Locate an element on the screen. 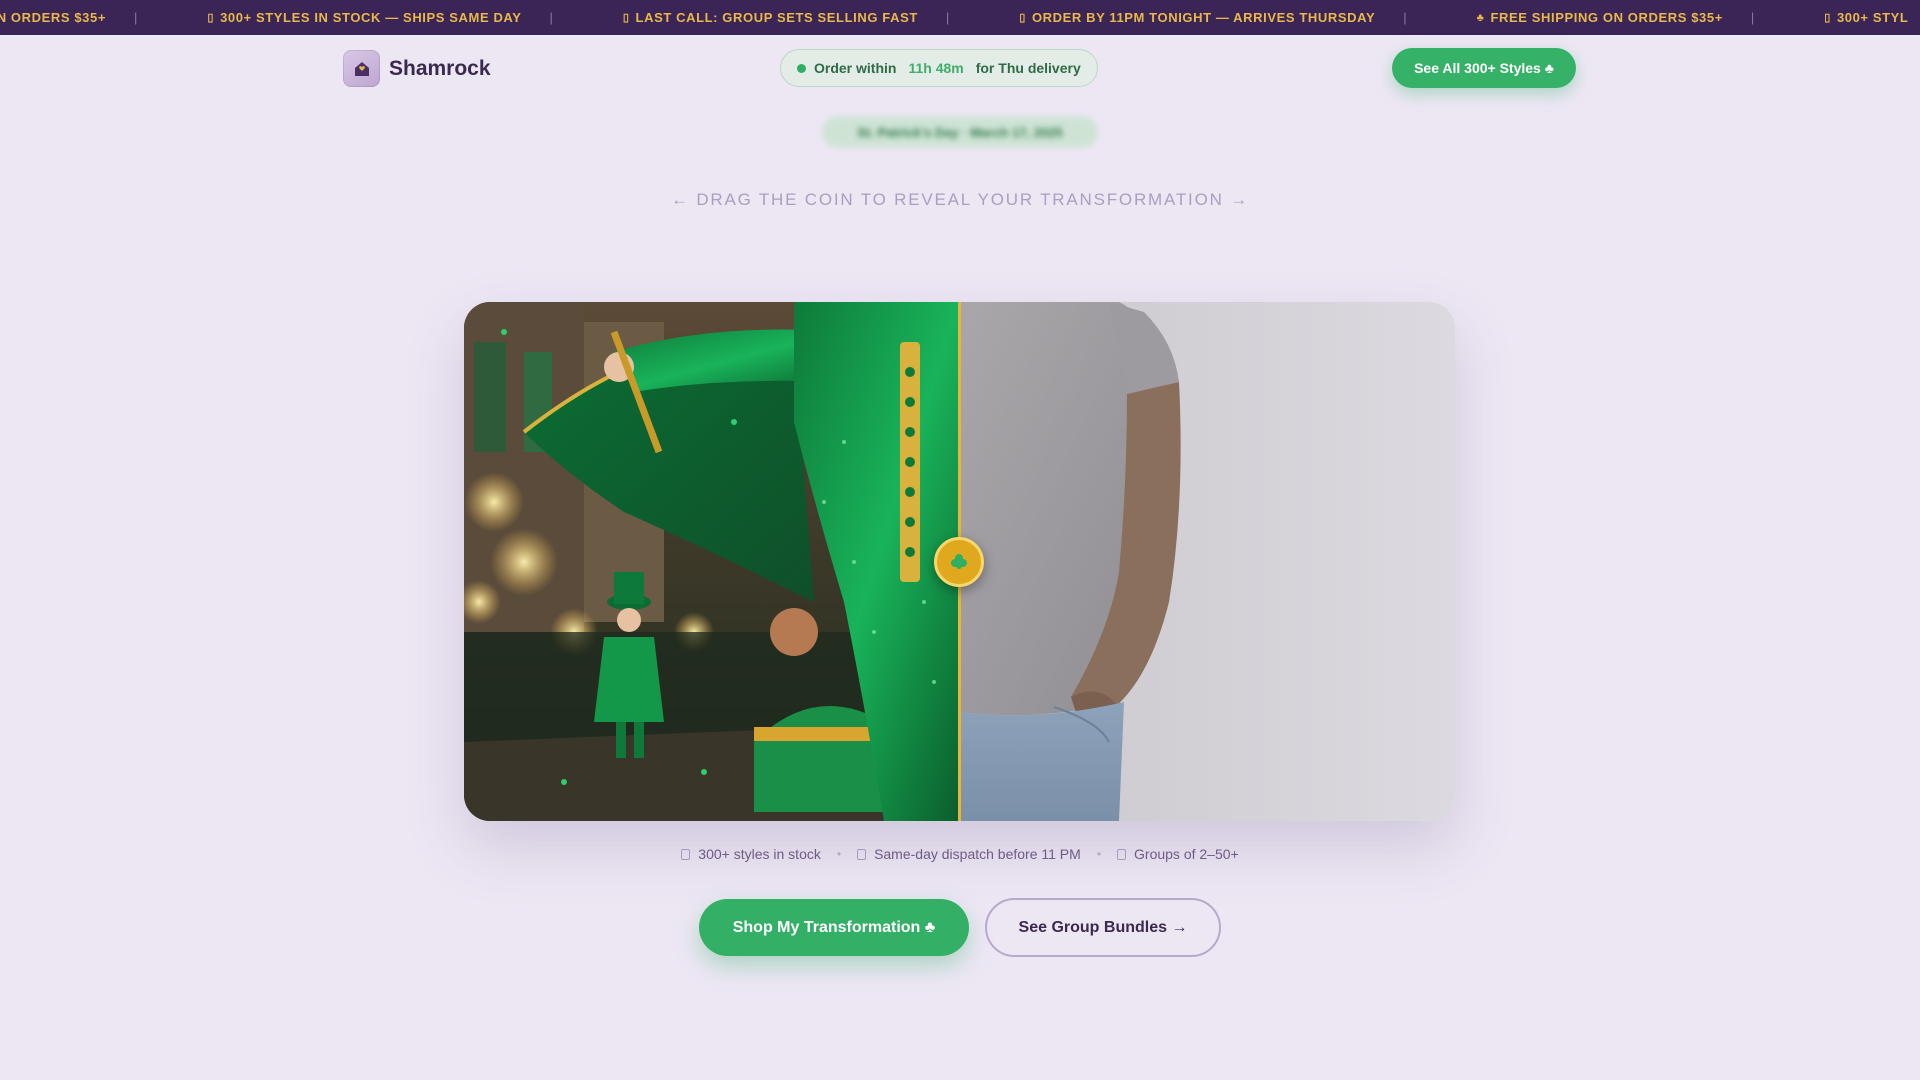 The image size is (1920, 1080). trust-item: Groups of 2–50+ is located at coordinates (1178, 854).